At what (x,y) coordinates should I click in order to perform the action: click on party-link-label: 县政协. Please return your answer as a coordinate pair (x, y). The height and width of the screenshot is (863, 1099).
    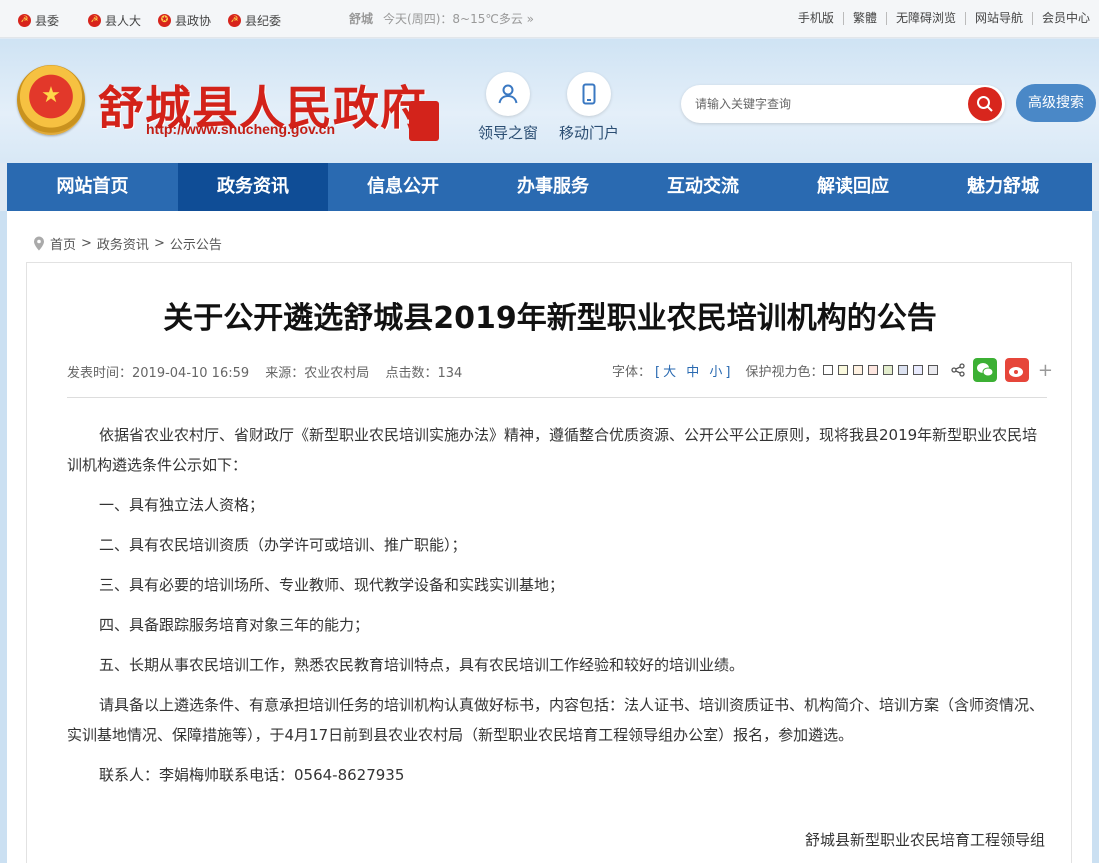
    Looking at the image, I should click on (193, 21).